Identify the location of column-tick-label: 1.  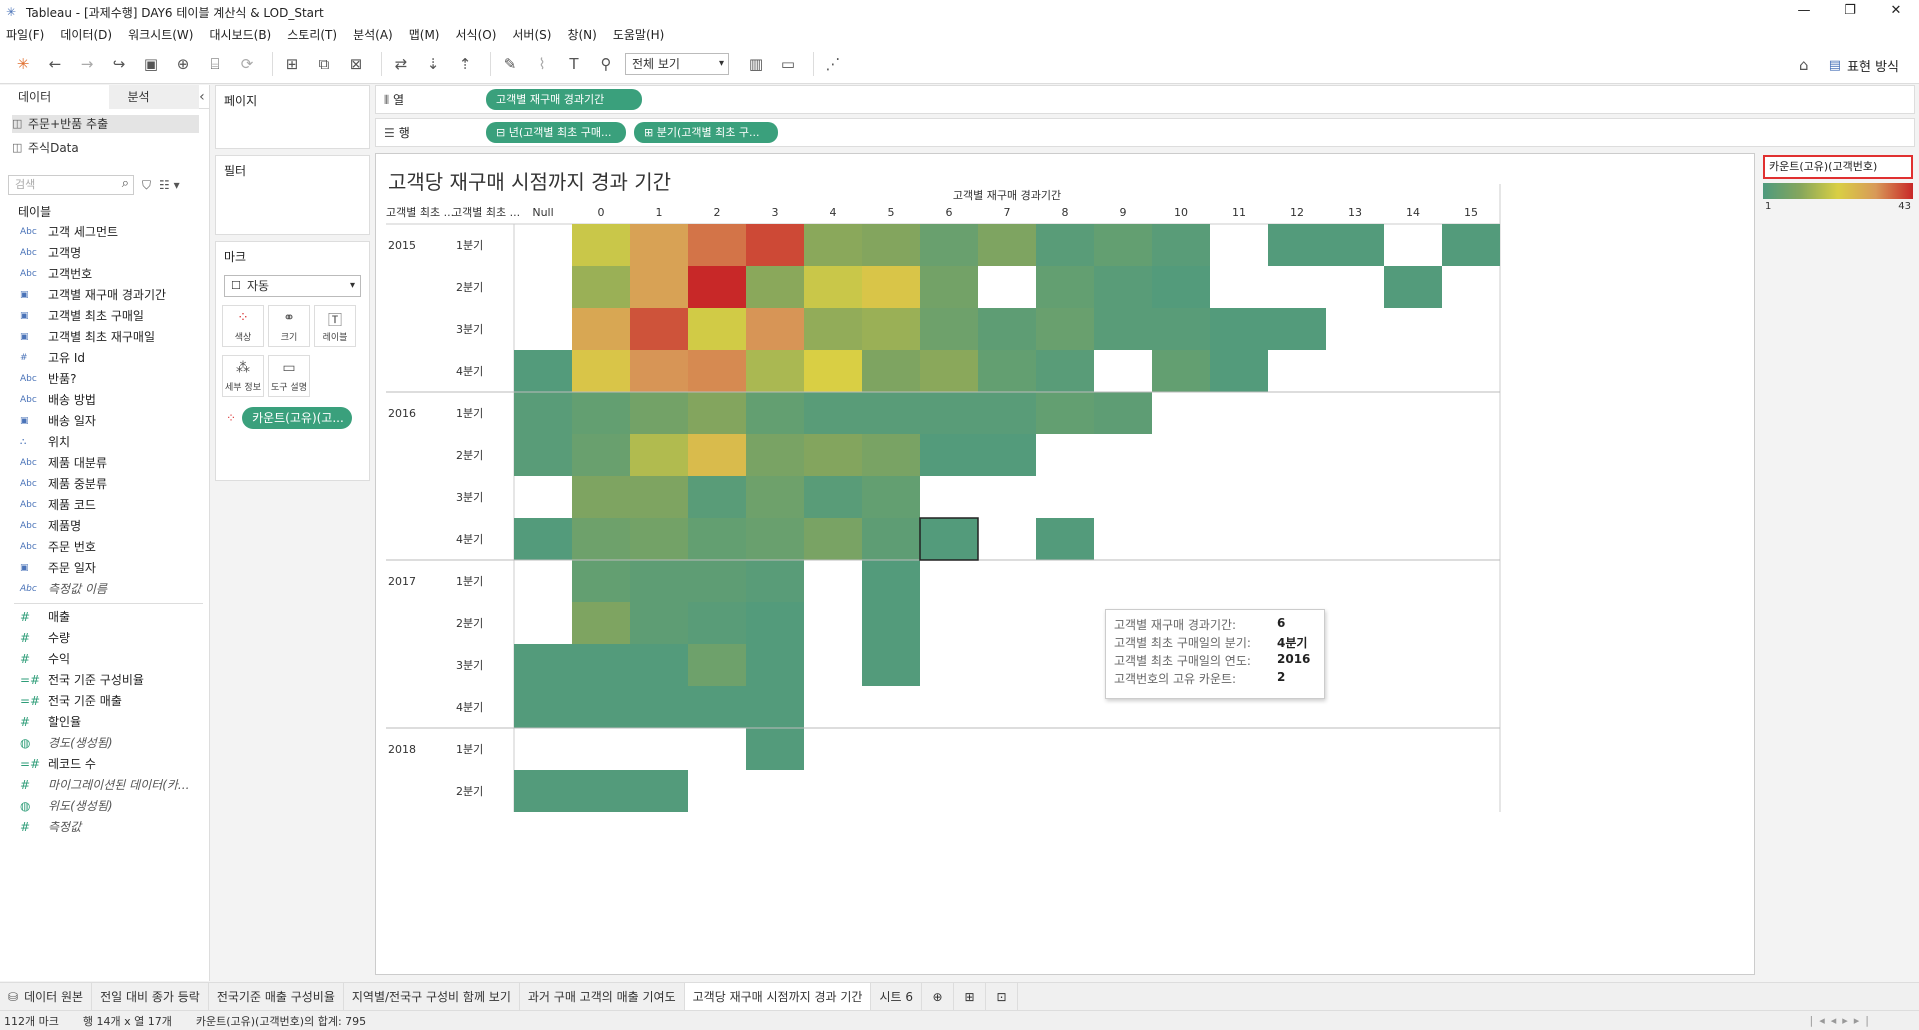
(659, 212).